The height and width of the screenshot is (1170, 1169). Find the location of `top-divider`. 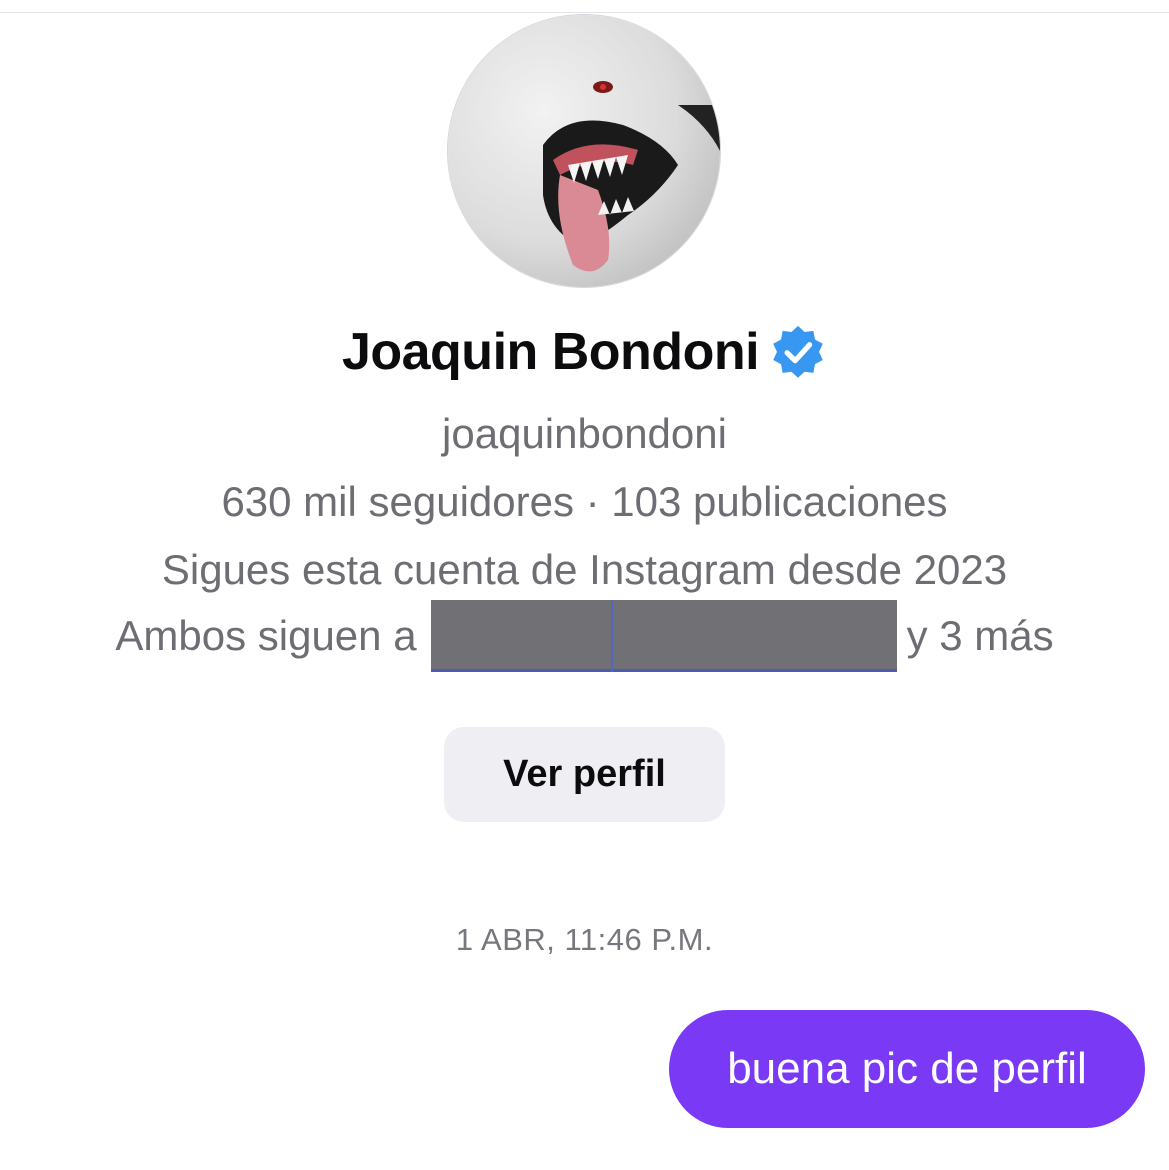

top-divider is located at coordinates (584, 12).